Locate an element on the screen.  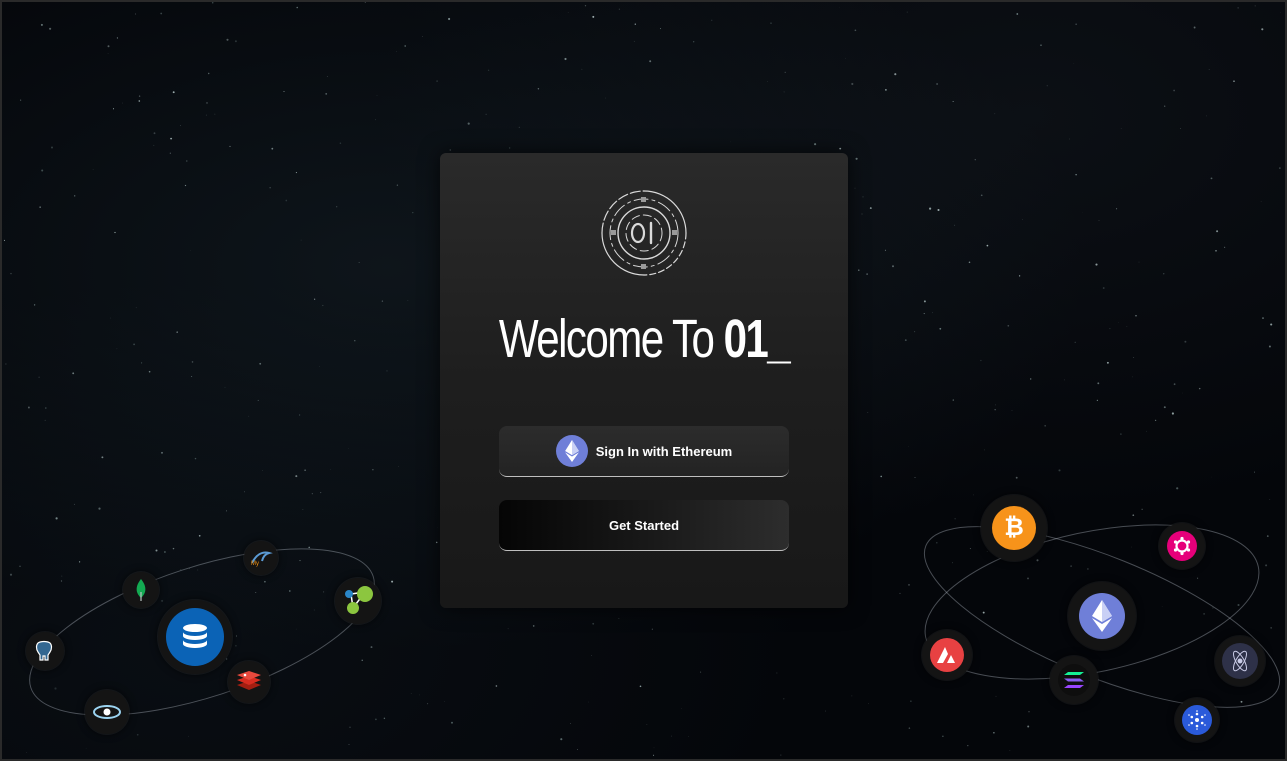
avalanche-icon is located at coordinates (947, 655).